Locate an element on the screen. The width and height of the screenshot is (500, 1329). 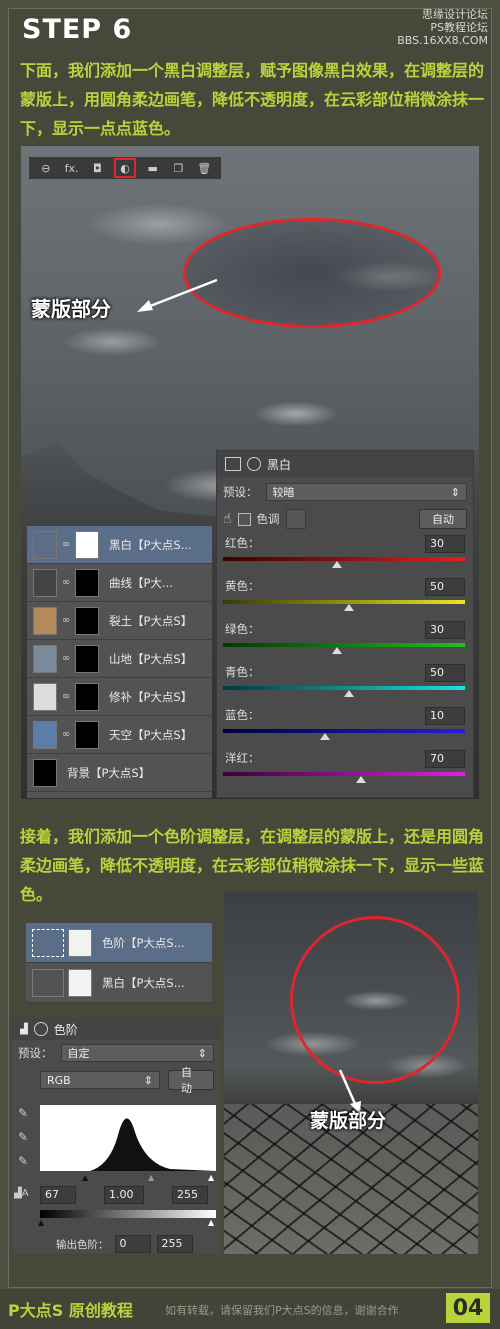
layer-name: 山地【P大点S】 is located at coordinates (151, 658).